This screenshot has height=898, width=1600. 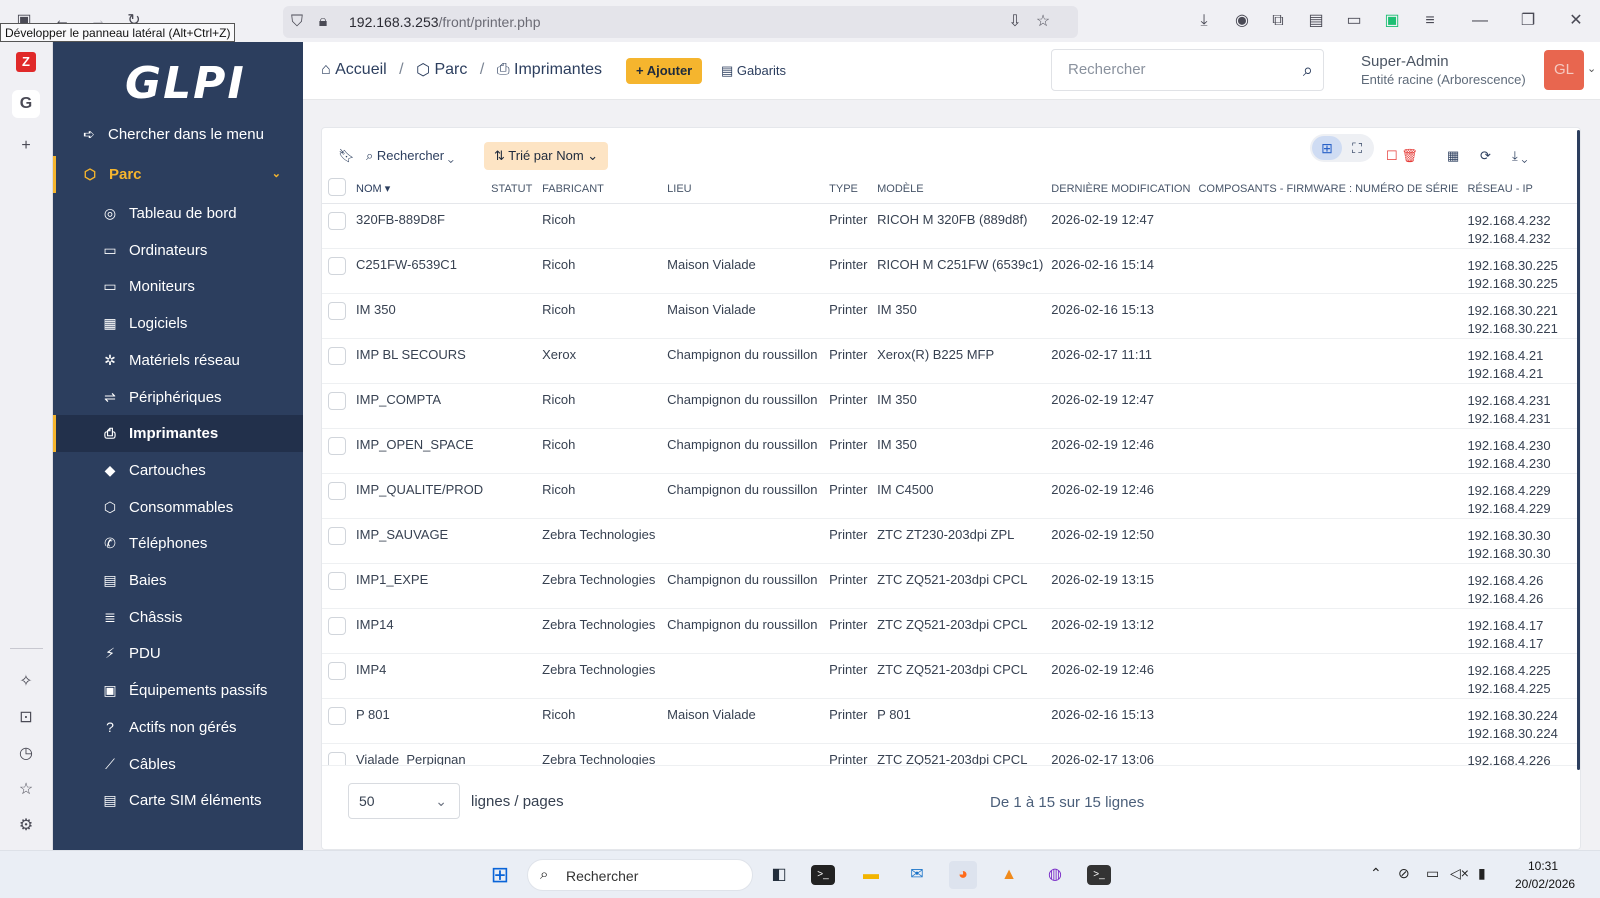 What do you see at coordinates (1564, 70) in the screenshot?
I see `avatar: GL` at bounding box center [1564, 70].